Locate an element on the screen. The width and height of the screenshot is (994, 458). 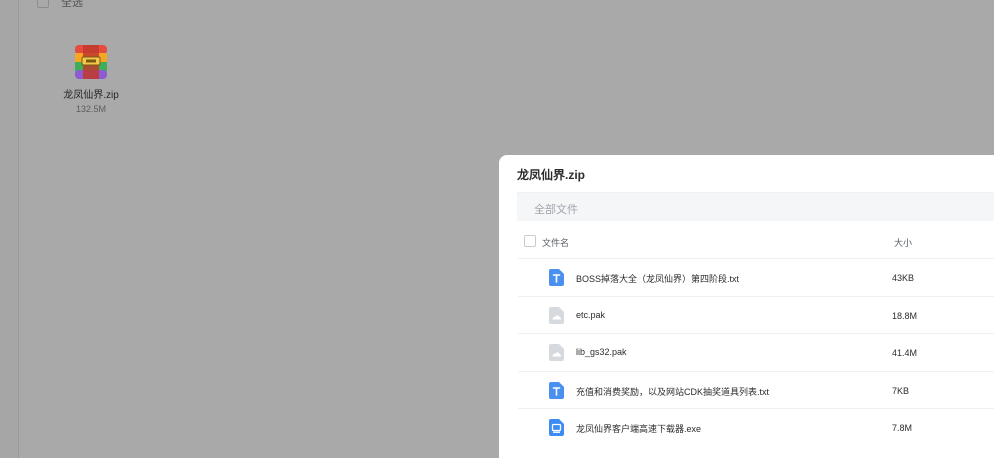
select-all-label: 全选 is located at coordinates (72, 4).